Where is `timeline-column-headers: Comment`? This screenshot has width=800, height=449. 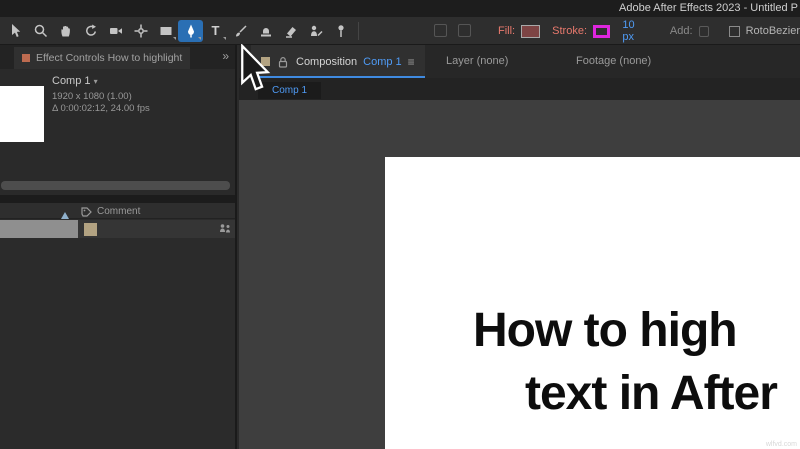 timeline-column-headers: Comment is located at coordinates (117, 211).